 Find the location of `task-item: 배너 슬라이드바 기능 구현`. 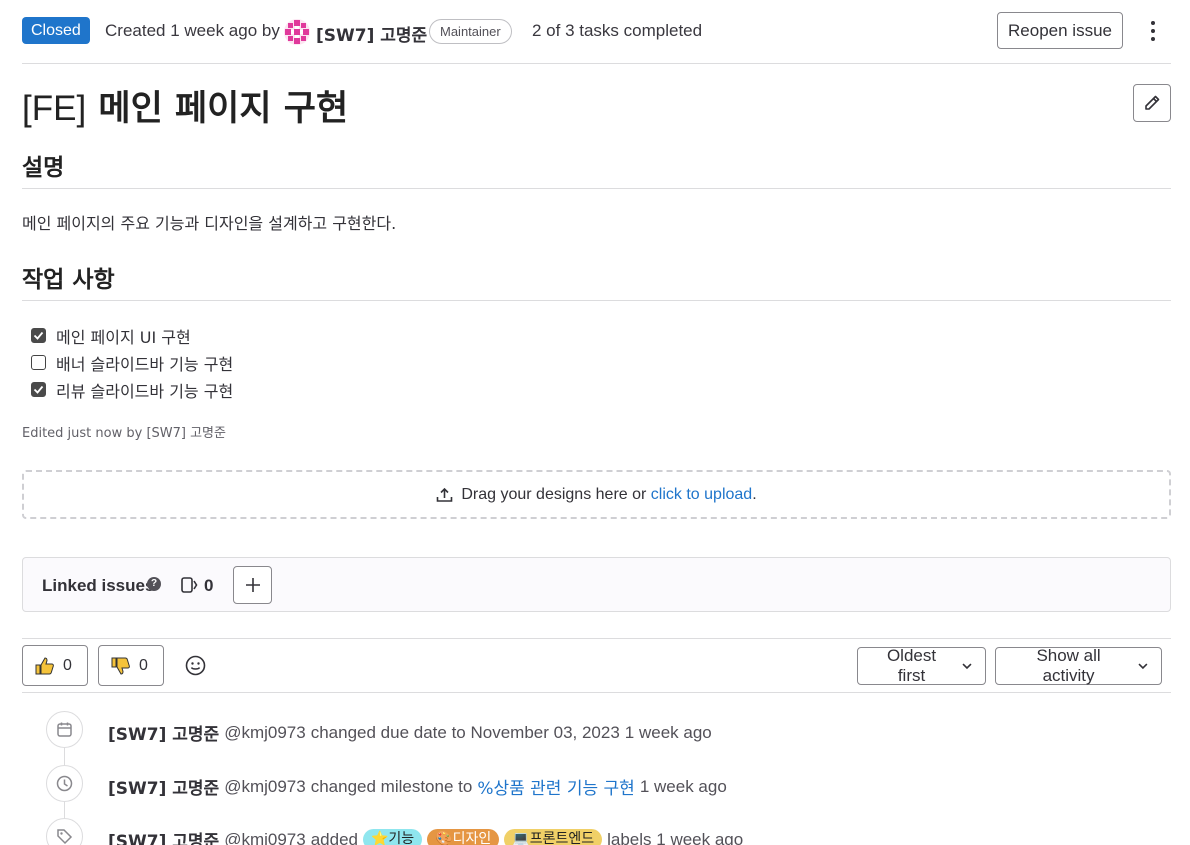

task-item: 배너 슬라이드바 기능 구현 is located at coordinates (132, 362).